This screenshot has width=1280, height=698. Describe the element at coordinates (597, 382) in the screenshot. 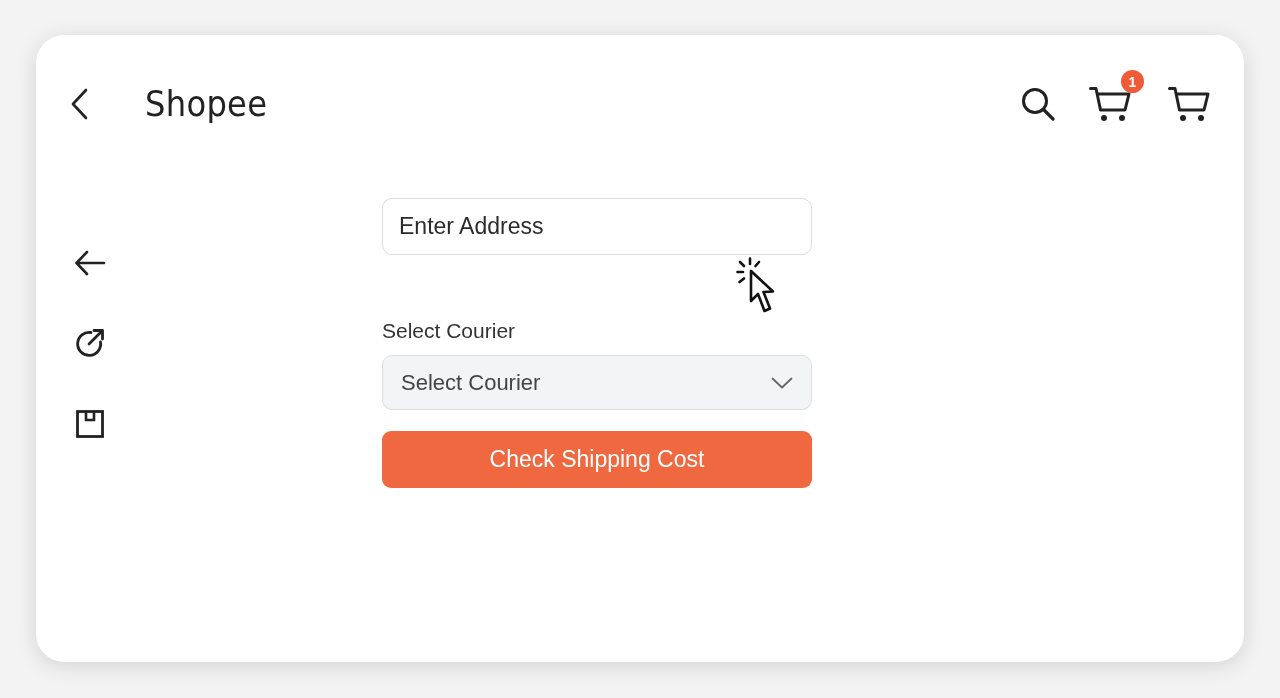

I see `courier-select: Select Courier` at that location.